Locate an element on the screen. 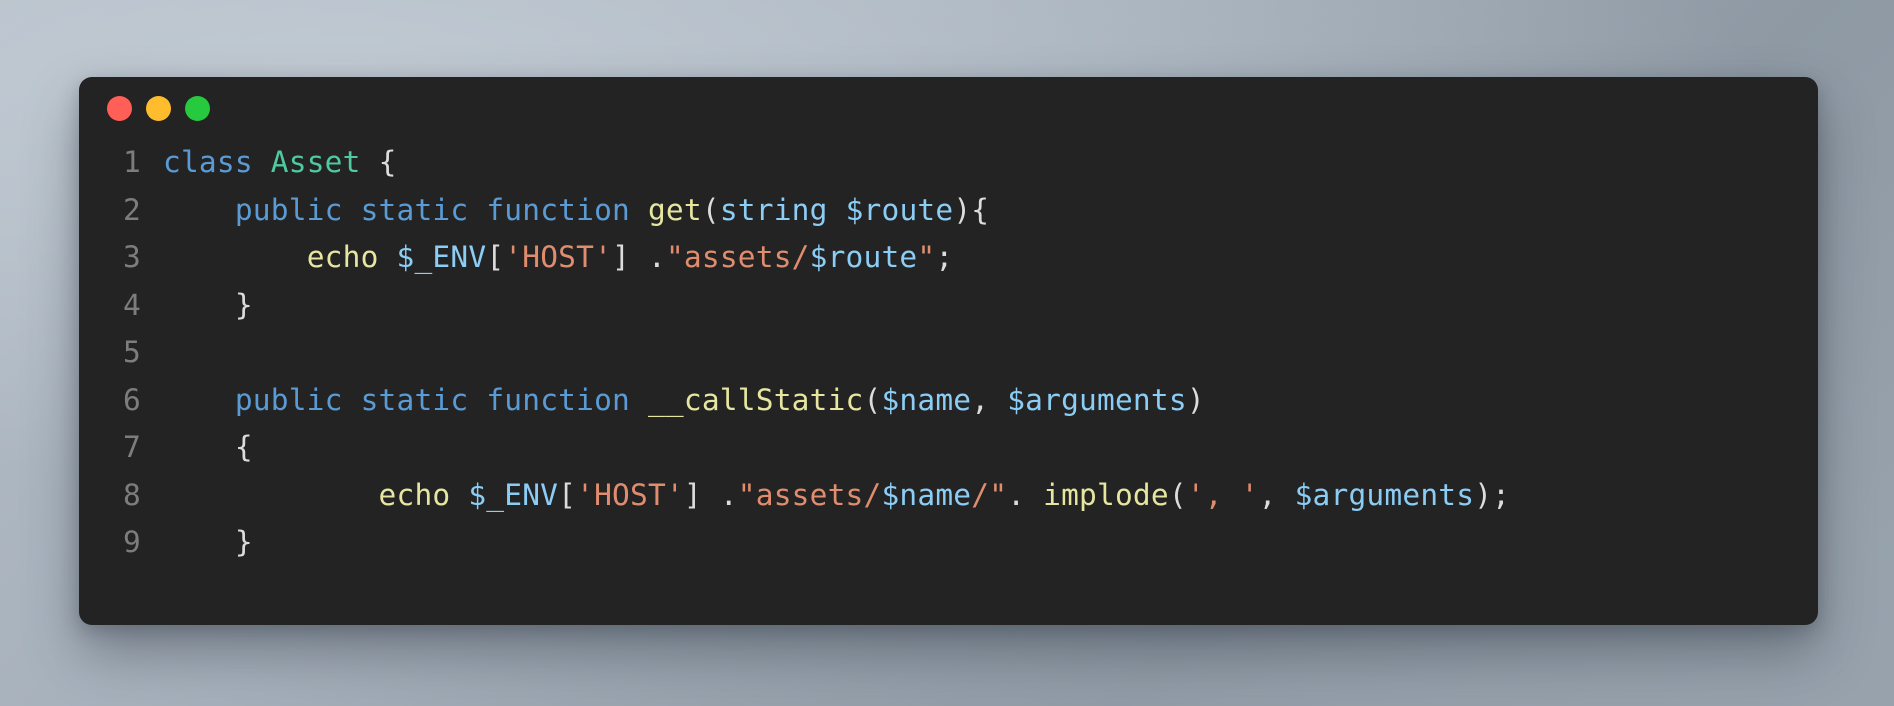 Image resolution: width=1894 pixels, height=706 pixels. maximize-button-icon is located at coordinates (197, 108).